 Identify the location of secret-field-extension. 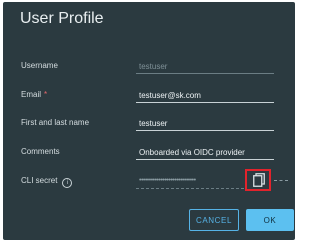
(281, 181).